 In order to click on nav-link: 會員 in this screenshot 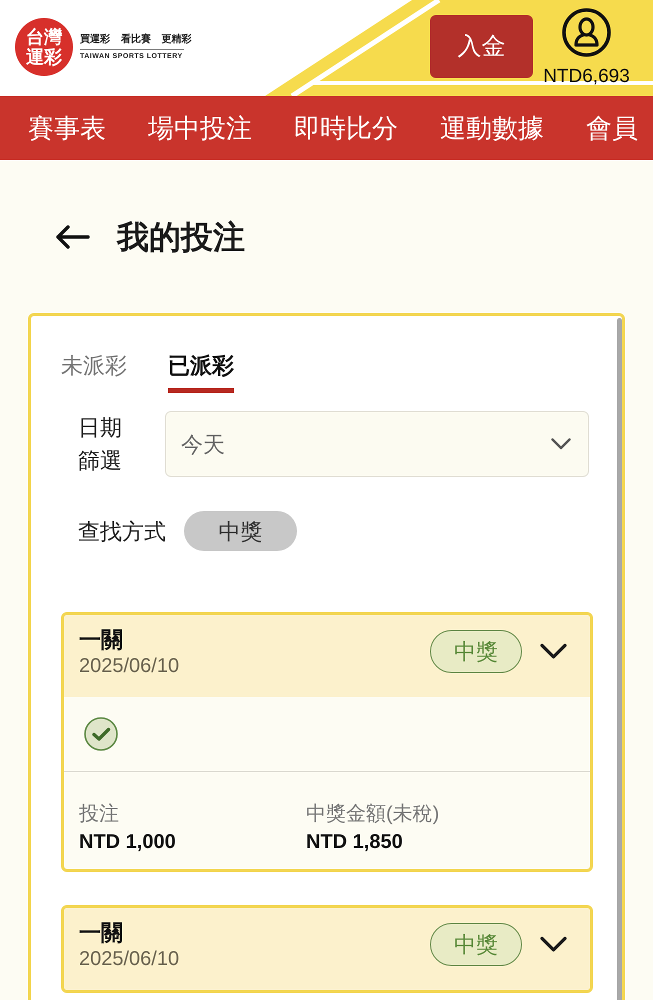, I will do `click(612, 128)`.